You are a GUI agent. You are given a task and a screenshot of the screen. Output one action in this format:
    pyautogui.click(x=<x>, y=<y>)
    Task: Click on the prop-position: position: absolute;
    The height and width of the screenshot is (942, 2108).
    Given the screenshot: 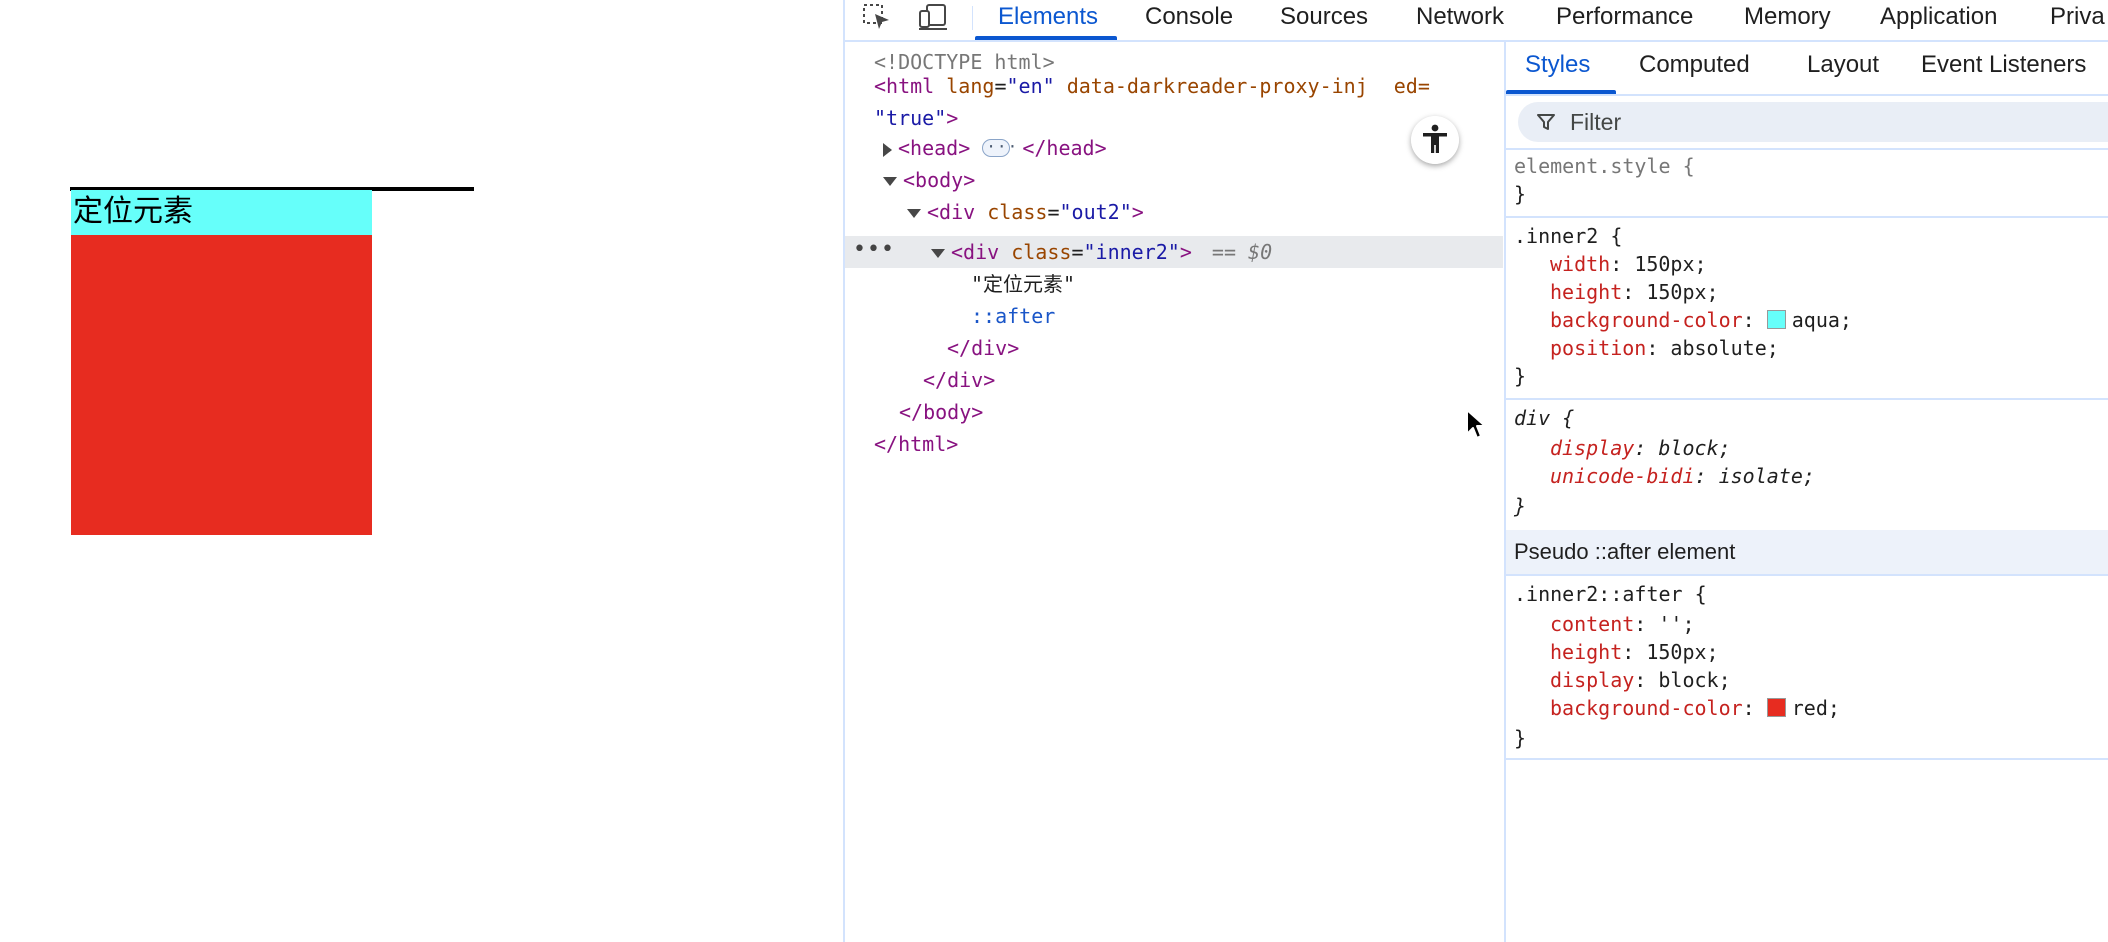 What is the action you would take?
    pyautogui.click(x=1664, y=348)
    